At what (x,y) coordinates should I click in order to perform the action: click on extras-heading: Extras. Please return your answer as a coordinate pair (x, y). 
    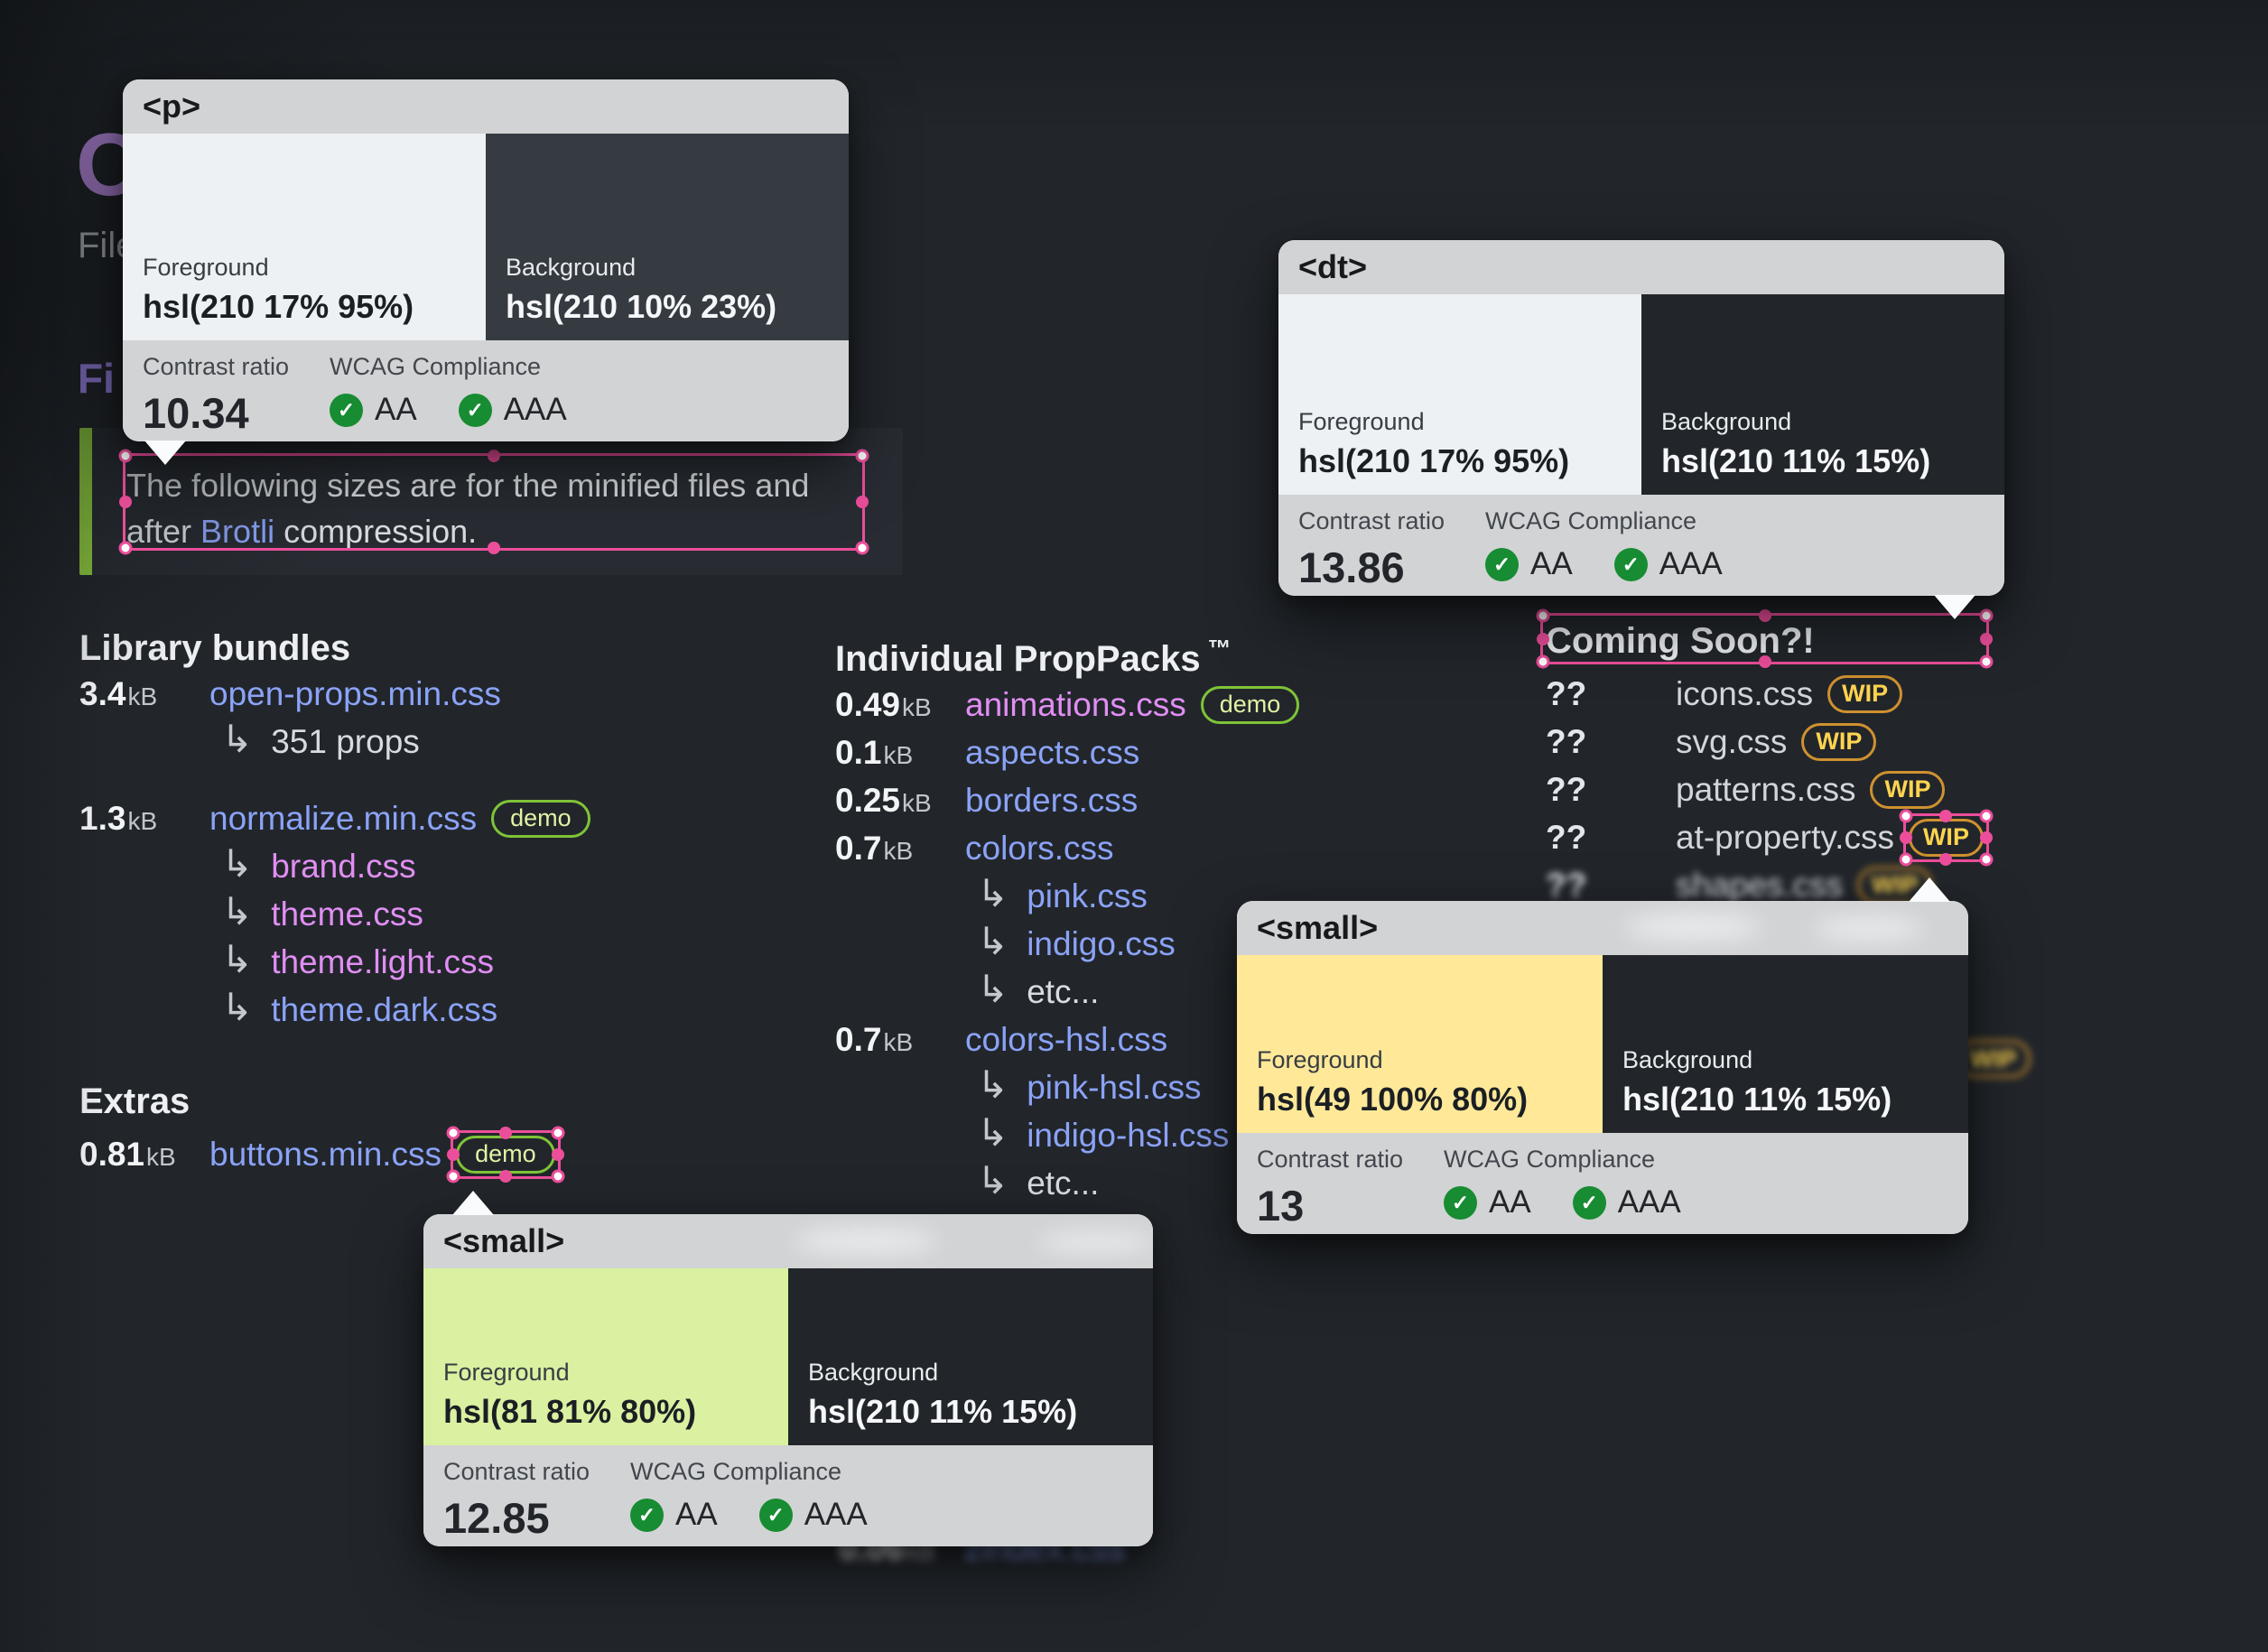
    Looking at the image, I should click on (135, 1101).